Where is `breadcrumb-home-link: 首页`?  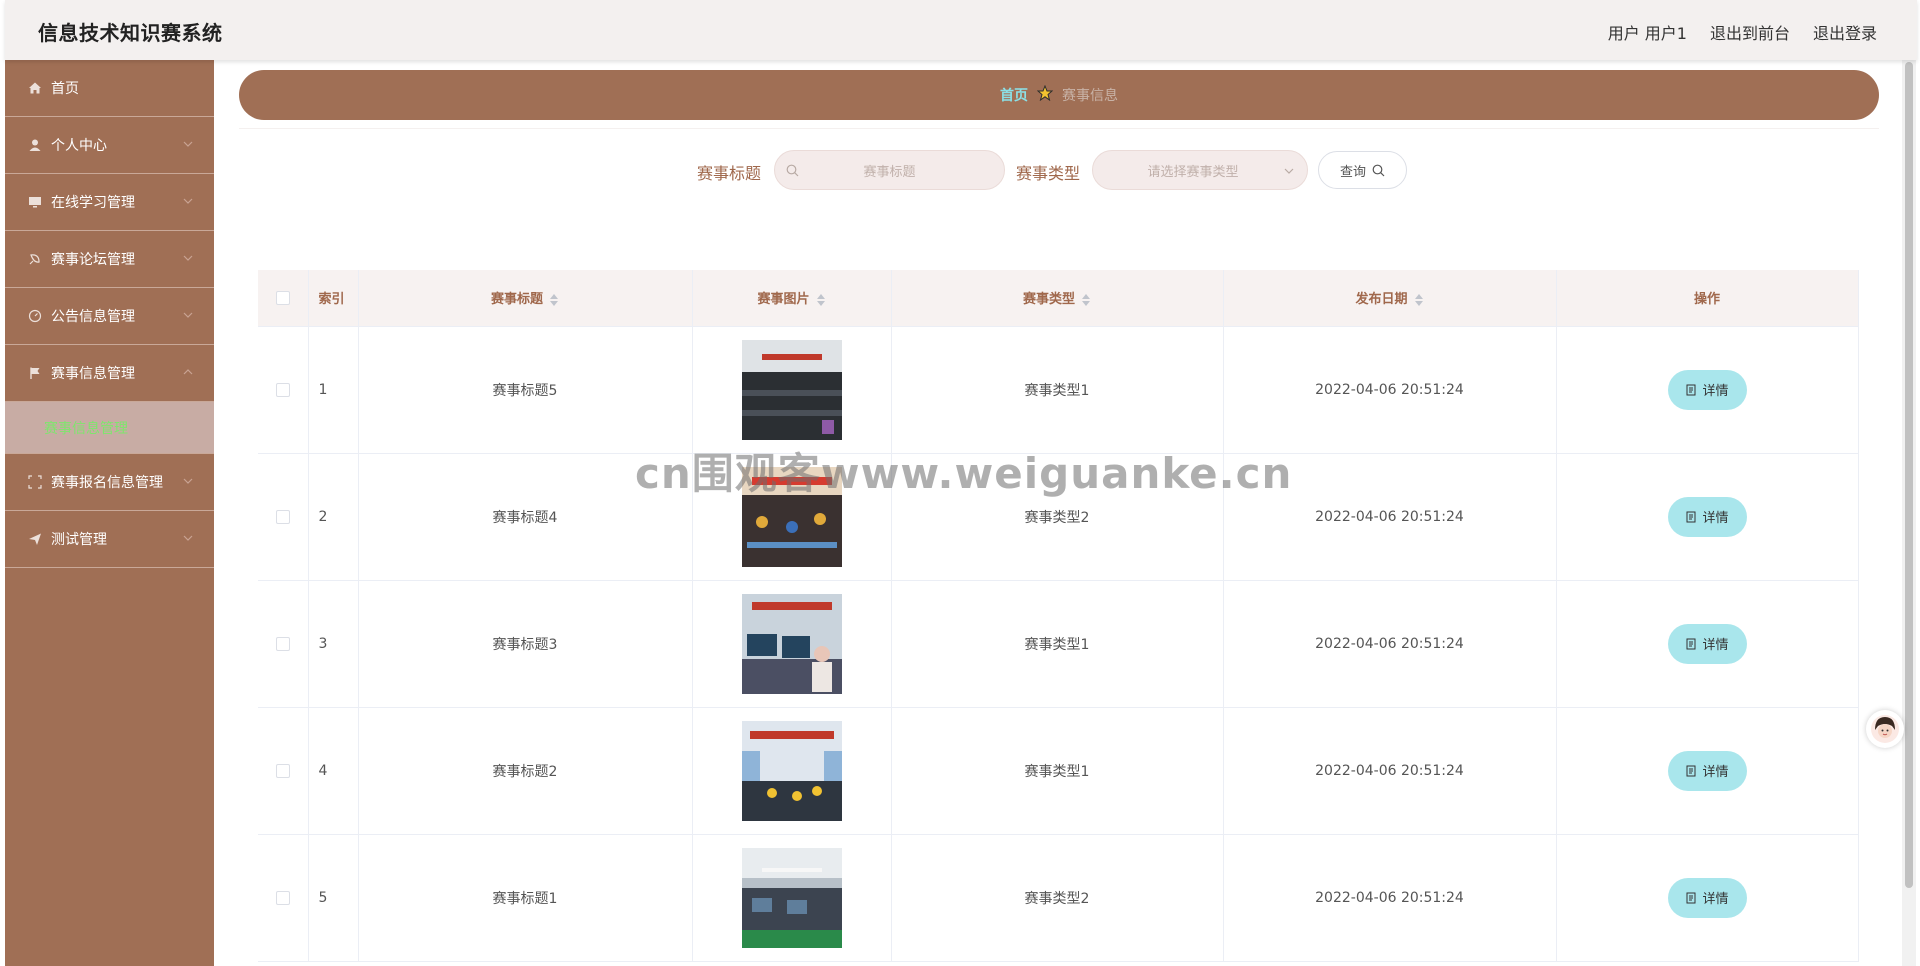 breadcrumb-home-link: 首页 is located at coordinates (1014, 95).